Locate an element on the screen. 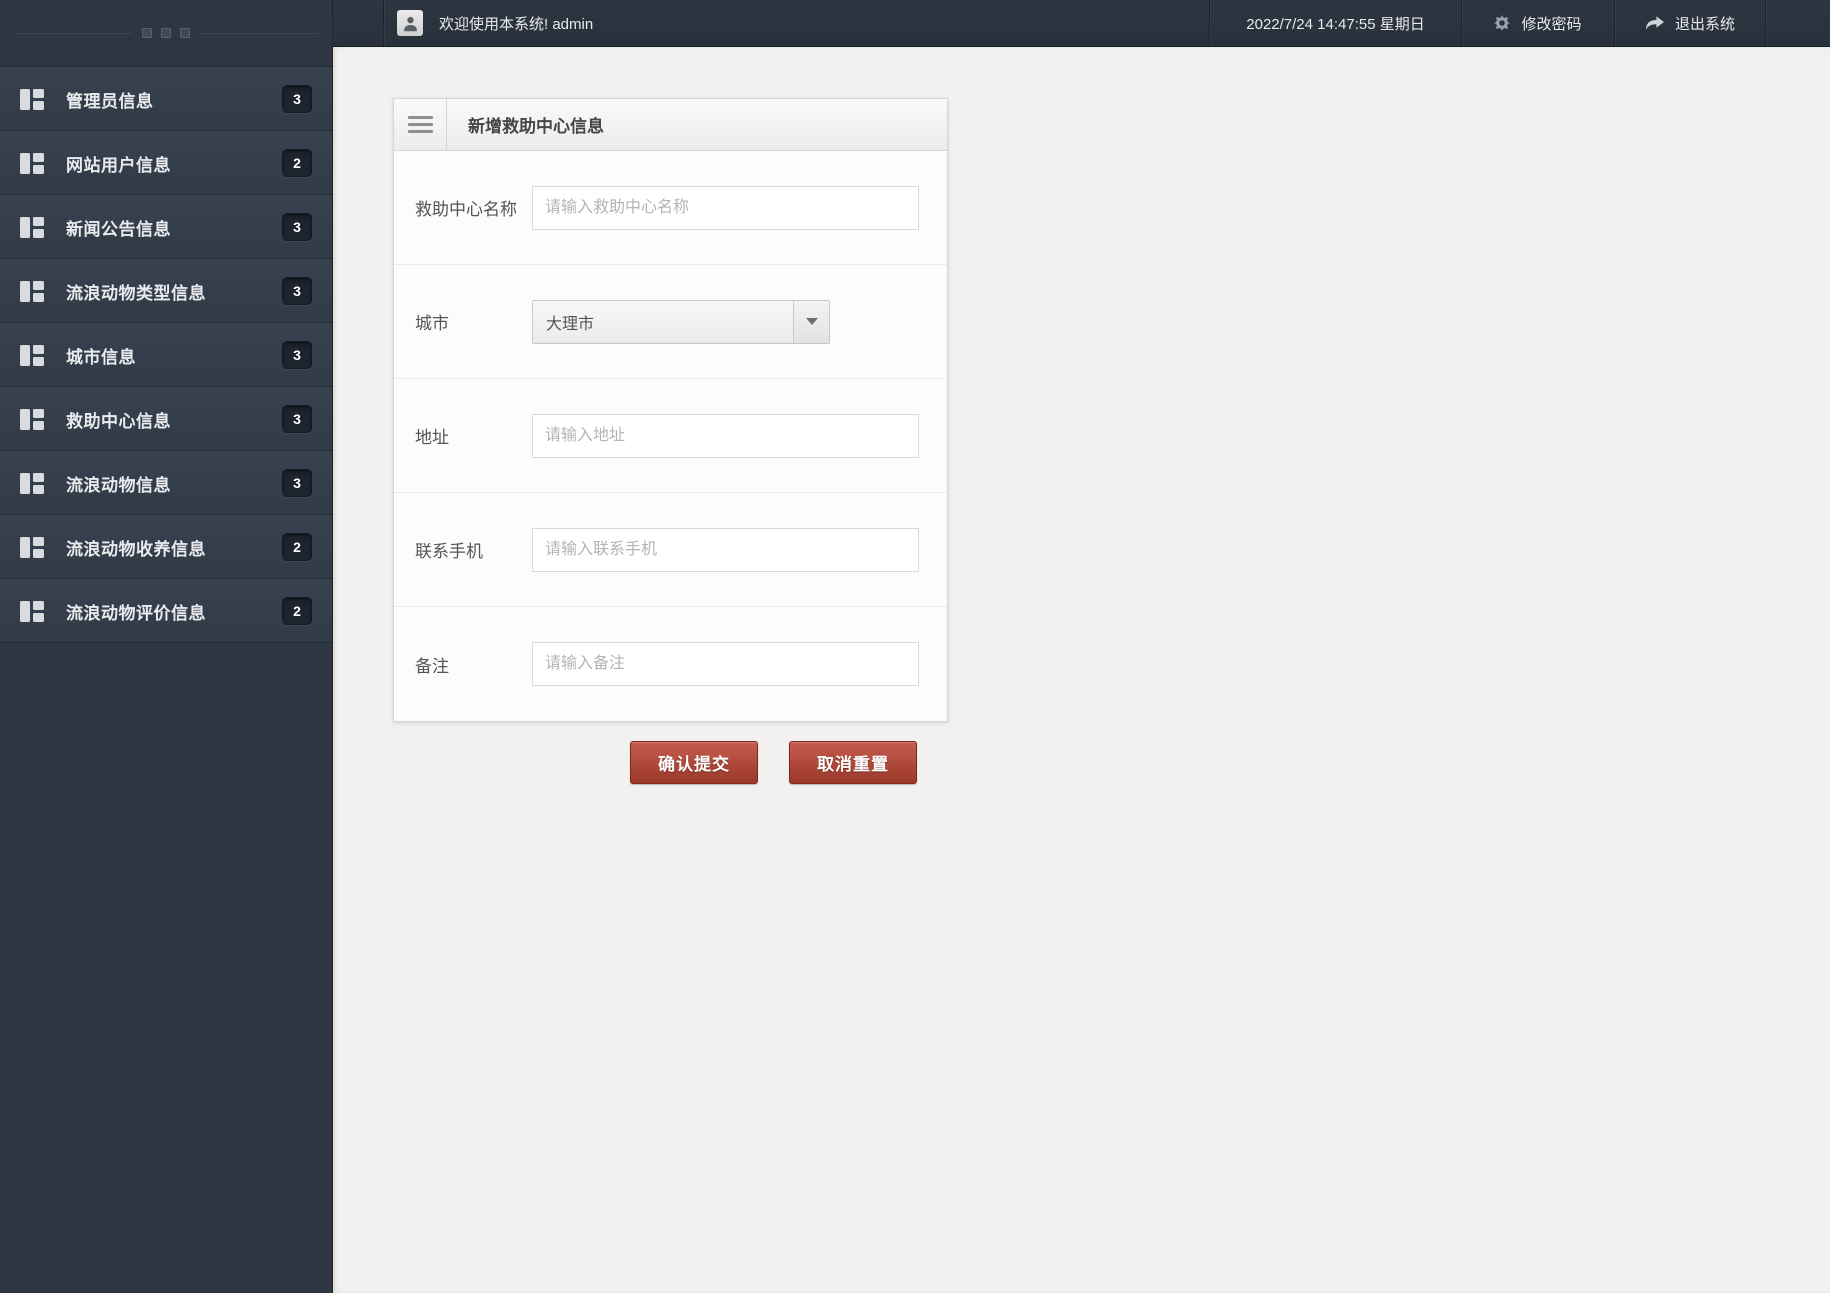  city-select-value: 大理市 is located at coordinates (570, 324).